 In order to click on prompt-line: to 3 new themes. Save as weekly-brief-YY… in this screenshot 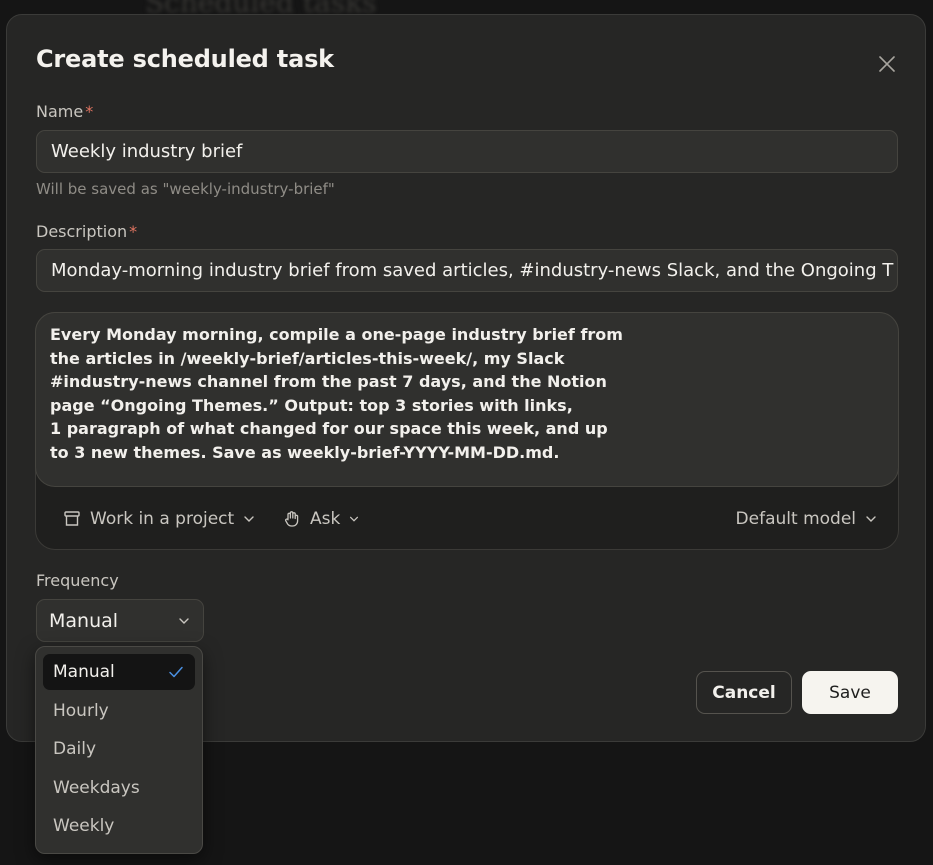, I will do `click(305, 452)`.